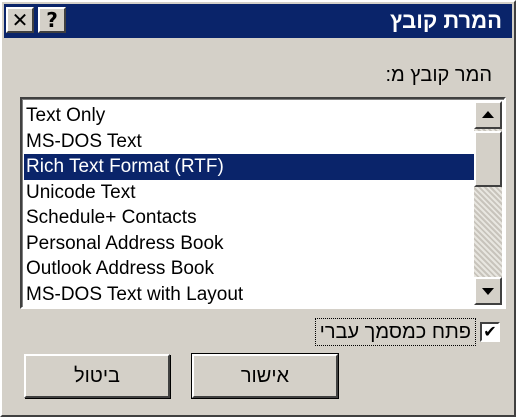 The height and width of the screenshot is (417, 516). What do you see at coordinates (438, 75) in the screenshot?
I see `convert-from-label: המר קובץ מ:` at bounding box center [438, 75].